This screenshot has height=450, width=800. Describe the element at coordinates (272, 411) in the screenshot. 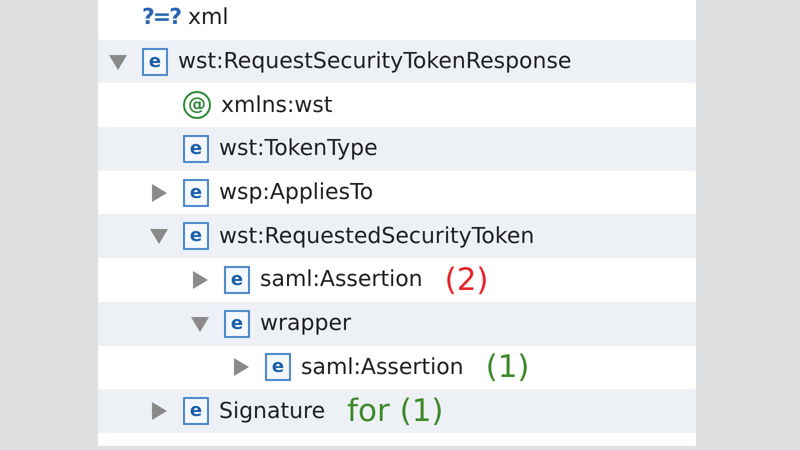

I see `node-label: Signature` at that location.